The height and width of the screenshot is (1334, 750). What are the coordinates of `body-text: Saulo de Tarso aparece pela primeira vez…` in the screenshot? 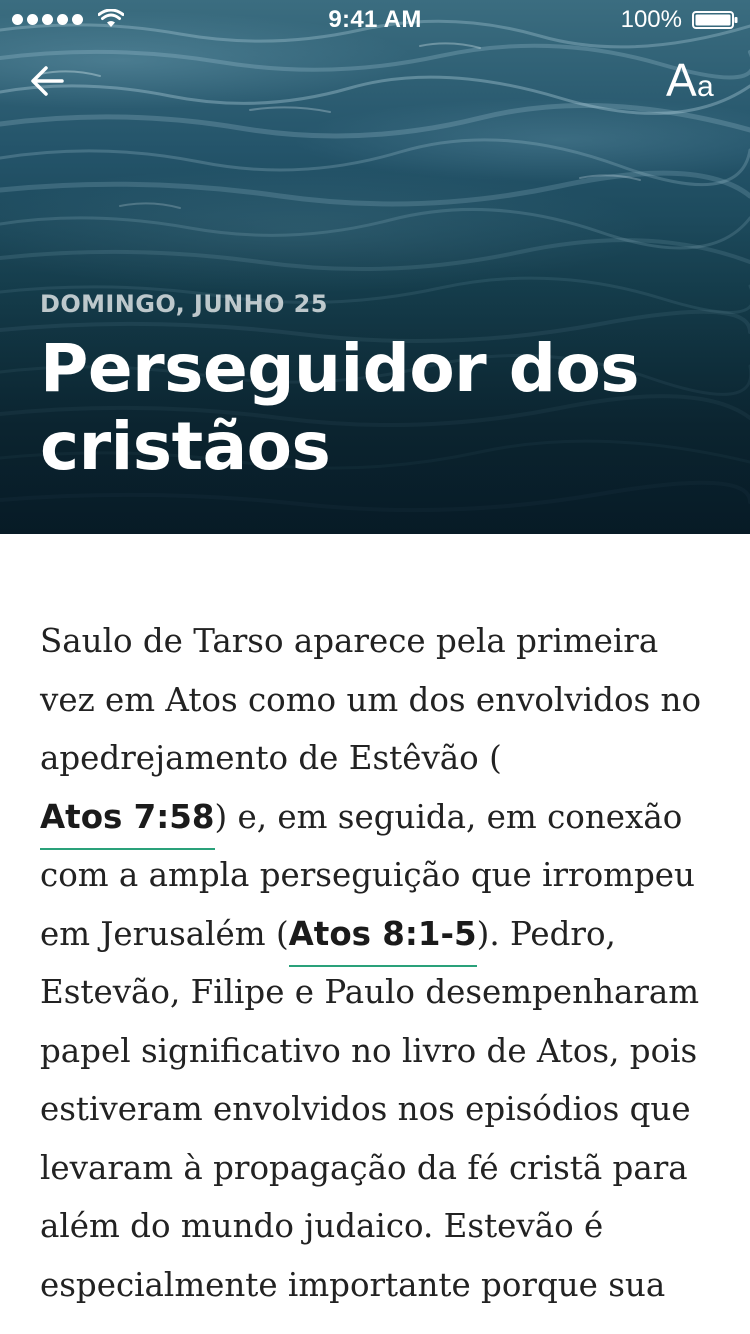 It's located at (371, 699).